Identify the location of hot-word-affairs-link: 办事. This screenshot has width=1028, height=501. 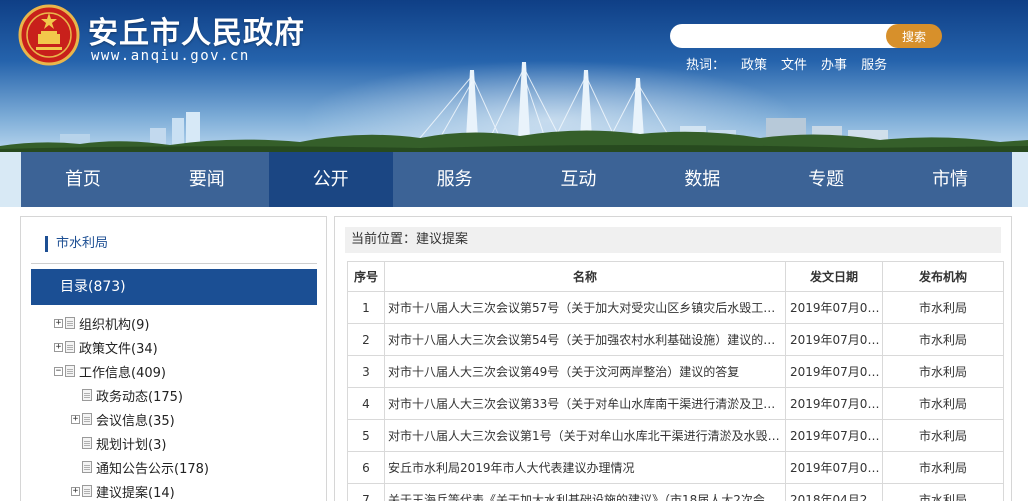
(834, 63).